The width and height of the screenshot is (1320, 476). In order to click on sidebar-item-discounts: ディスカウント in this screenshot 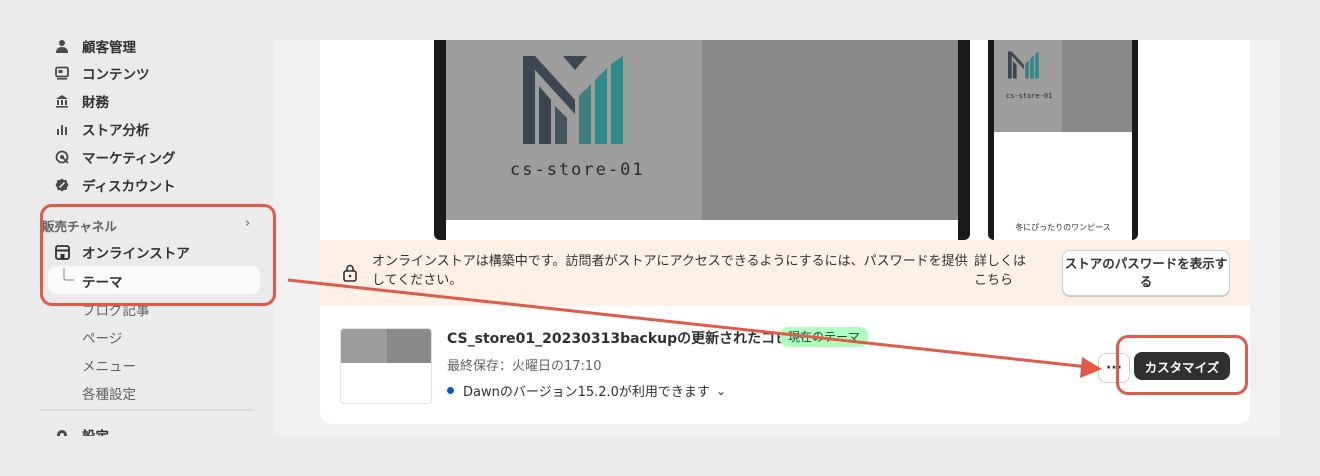, I will do `click(115, 185)`.